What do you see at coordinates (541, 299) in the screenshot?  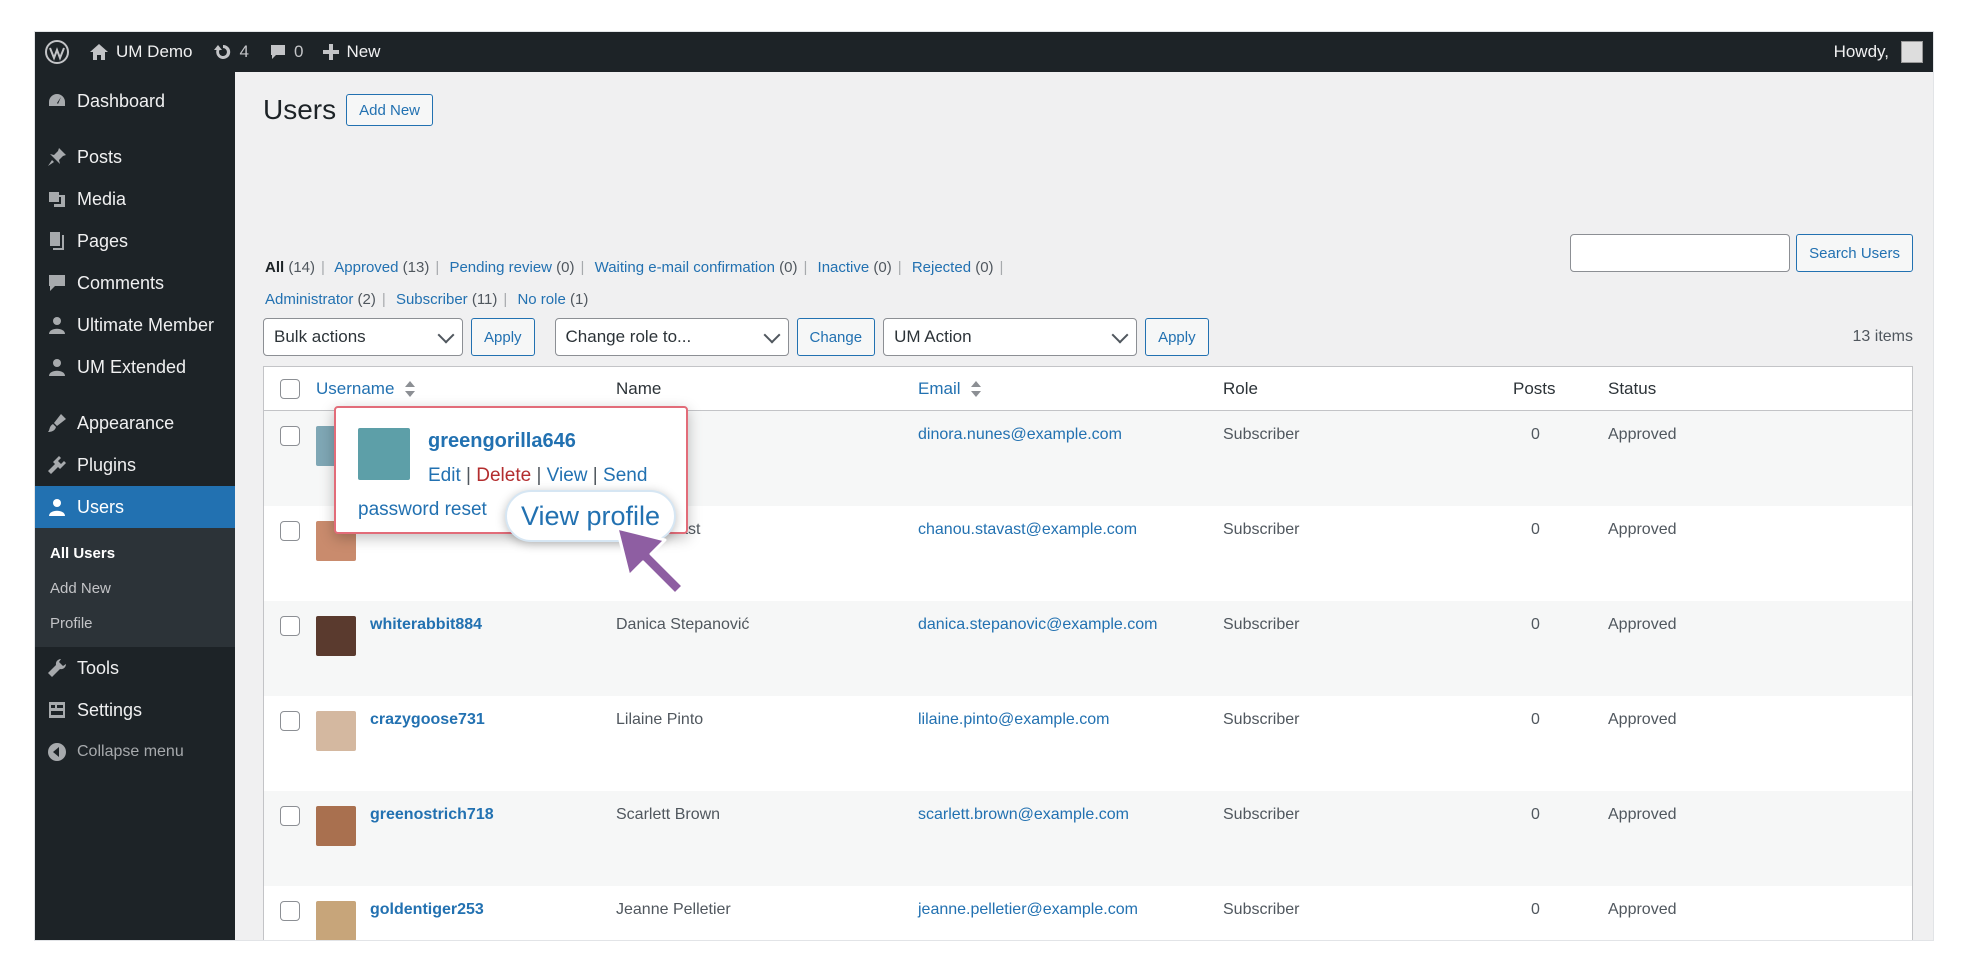 I see `filter-no-role: No role` at bounding box center [541, 299].